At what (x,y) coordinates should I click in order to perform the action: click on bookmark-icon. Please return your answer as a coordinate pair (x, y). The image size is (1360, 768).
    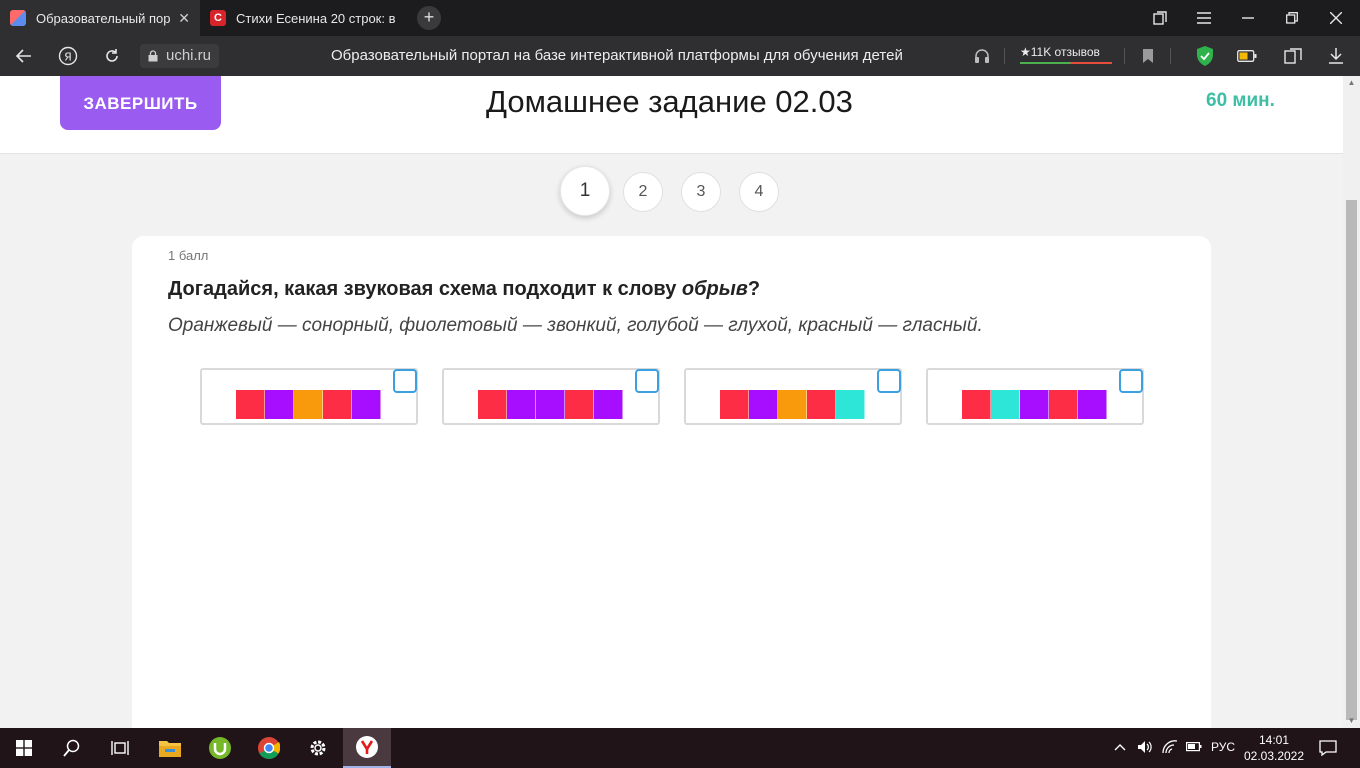
    Looking at the image, I should click on (1148, 56).